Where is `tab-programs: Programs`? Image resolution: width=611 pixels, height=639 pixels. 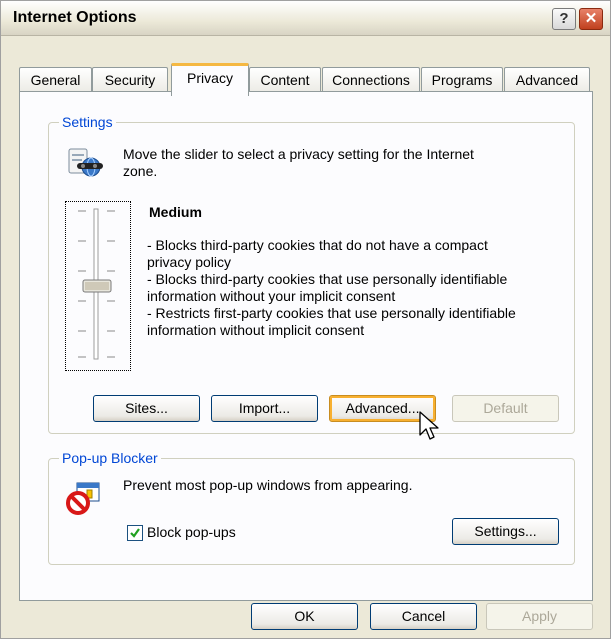 tab-programs: Programs is located at coordinates (462, 79).